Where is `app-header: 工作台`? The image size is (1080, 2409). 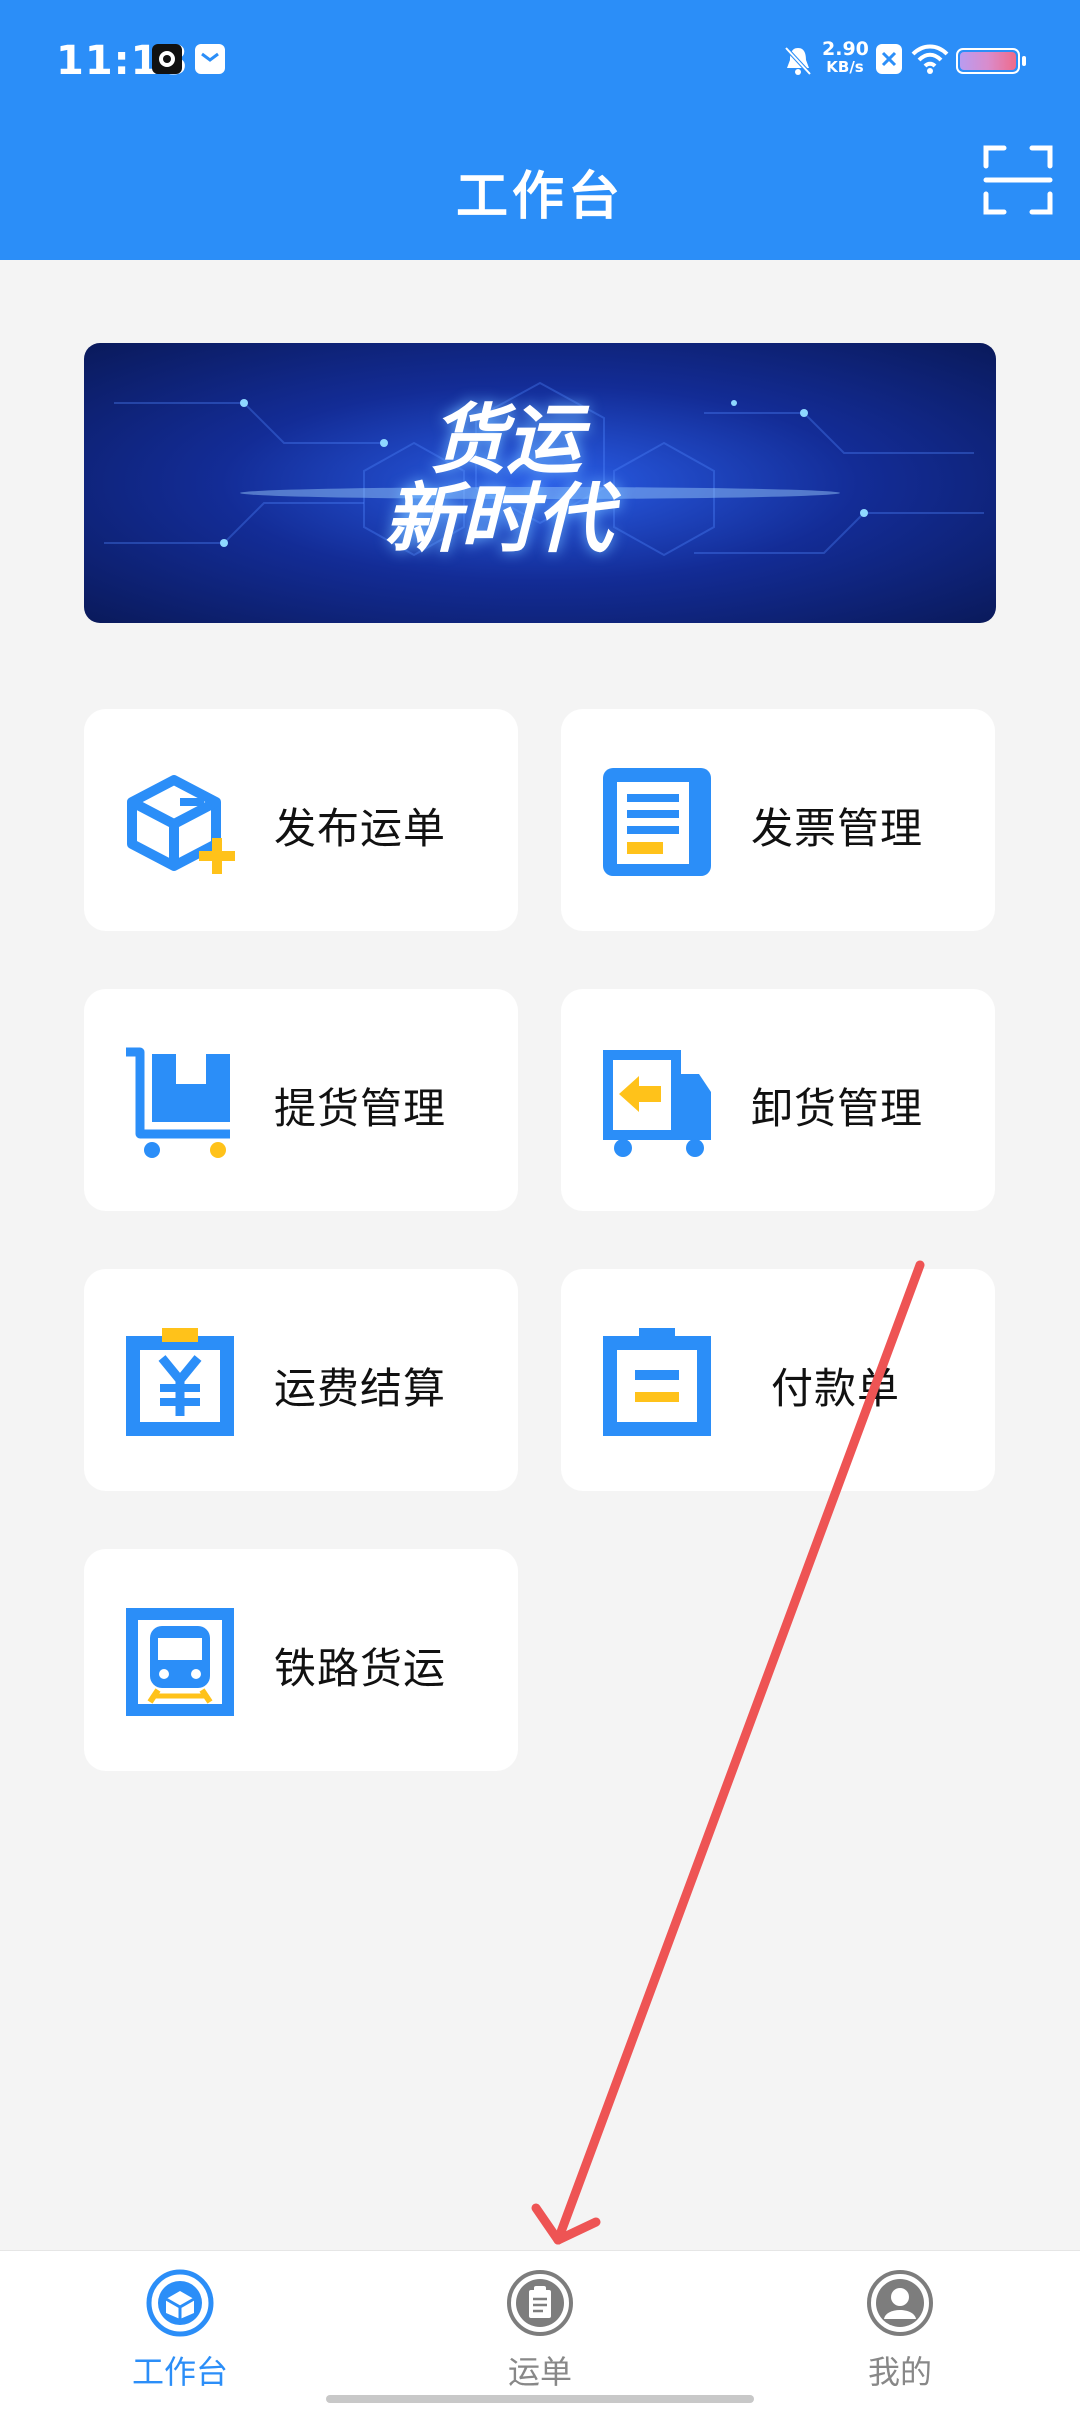 app-header: 工作台 is located at coordinates (540, 195).